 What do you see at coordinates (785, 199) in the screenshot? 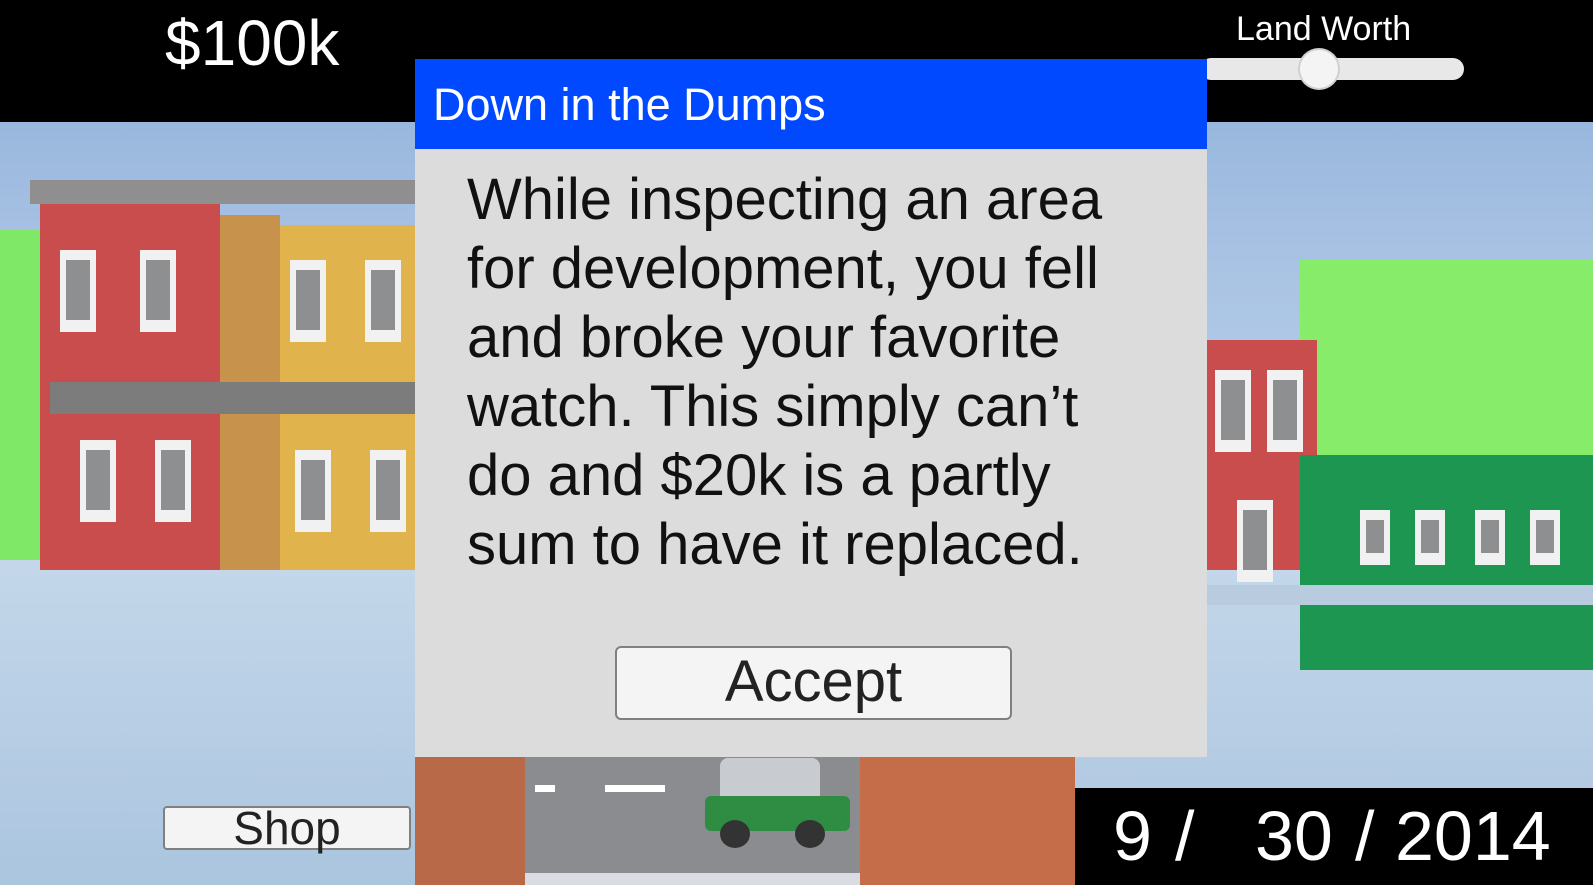
I see `message-line: While inspecting an area` at bounding box center [785, 199].